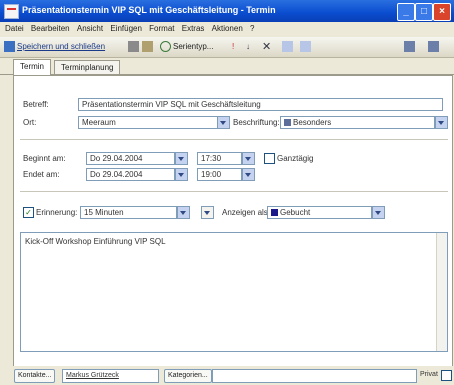 This screenshot has width=454, height=385. What do you see at coordinates (193, 28) in the screenshot?
I see `menu-extras: Extras` at bounding box center [193, 28].